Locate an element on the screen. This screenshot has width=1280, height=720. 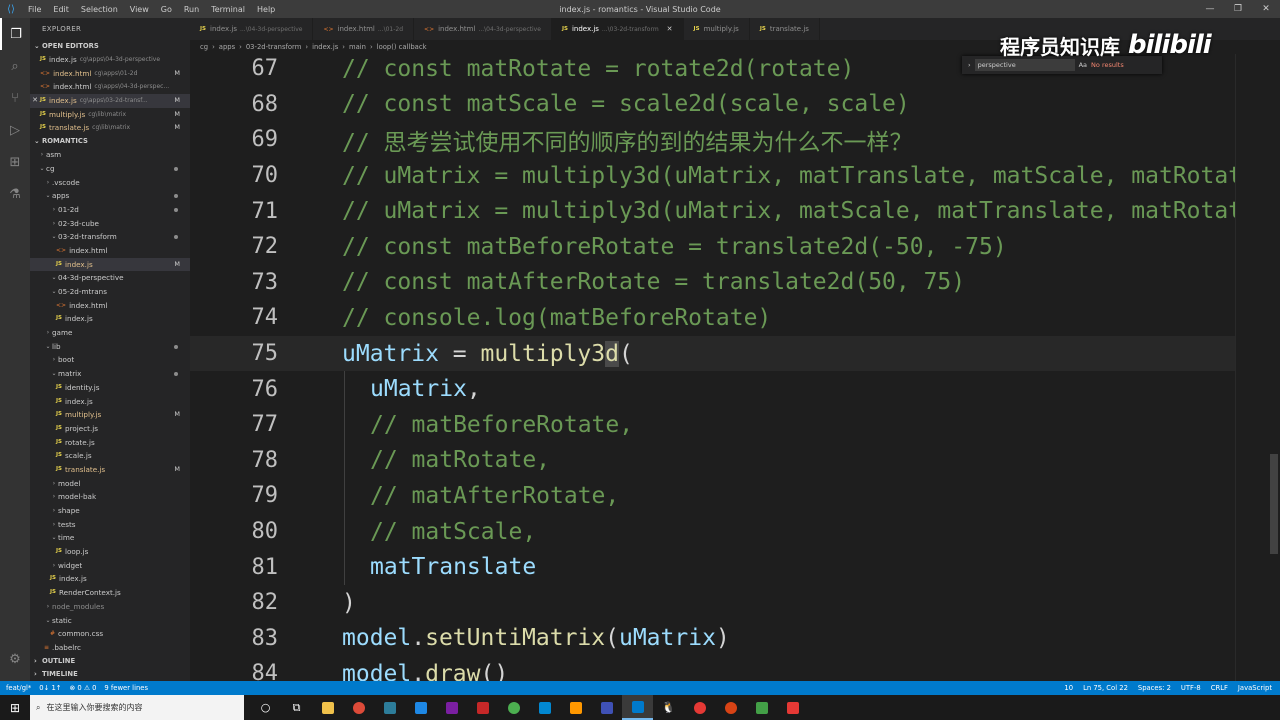
chevron-right-icon: › is located at coordinates (969, 65).